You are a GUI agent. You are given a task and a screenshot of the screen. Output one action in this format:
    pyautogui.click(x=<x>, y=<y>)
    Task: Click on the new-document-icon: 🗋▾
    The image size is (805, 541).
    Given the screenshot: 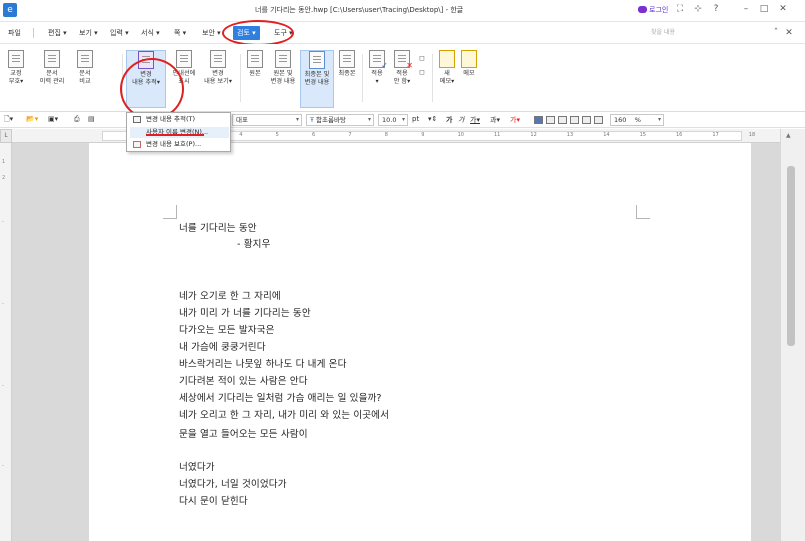 What is the action you would take?
    pyautogui.click(x=8, y=120)
    